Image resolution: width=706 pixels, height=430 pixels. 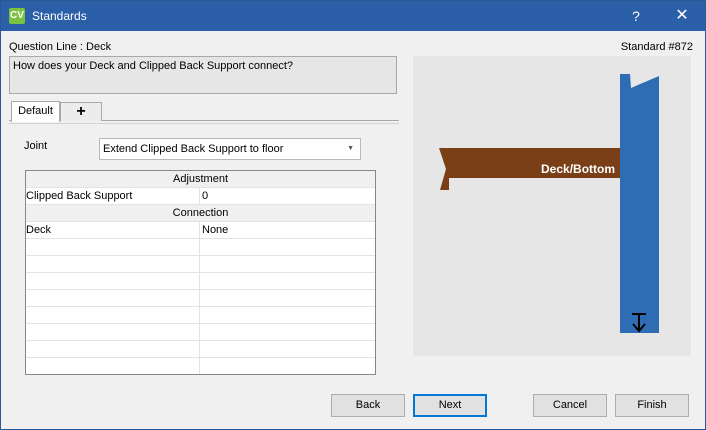 I want to click on grid-section-header: Adjustment, so click(x=200, y=179).